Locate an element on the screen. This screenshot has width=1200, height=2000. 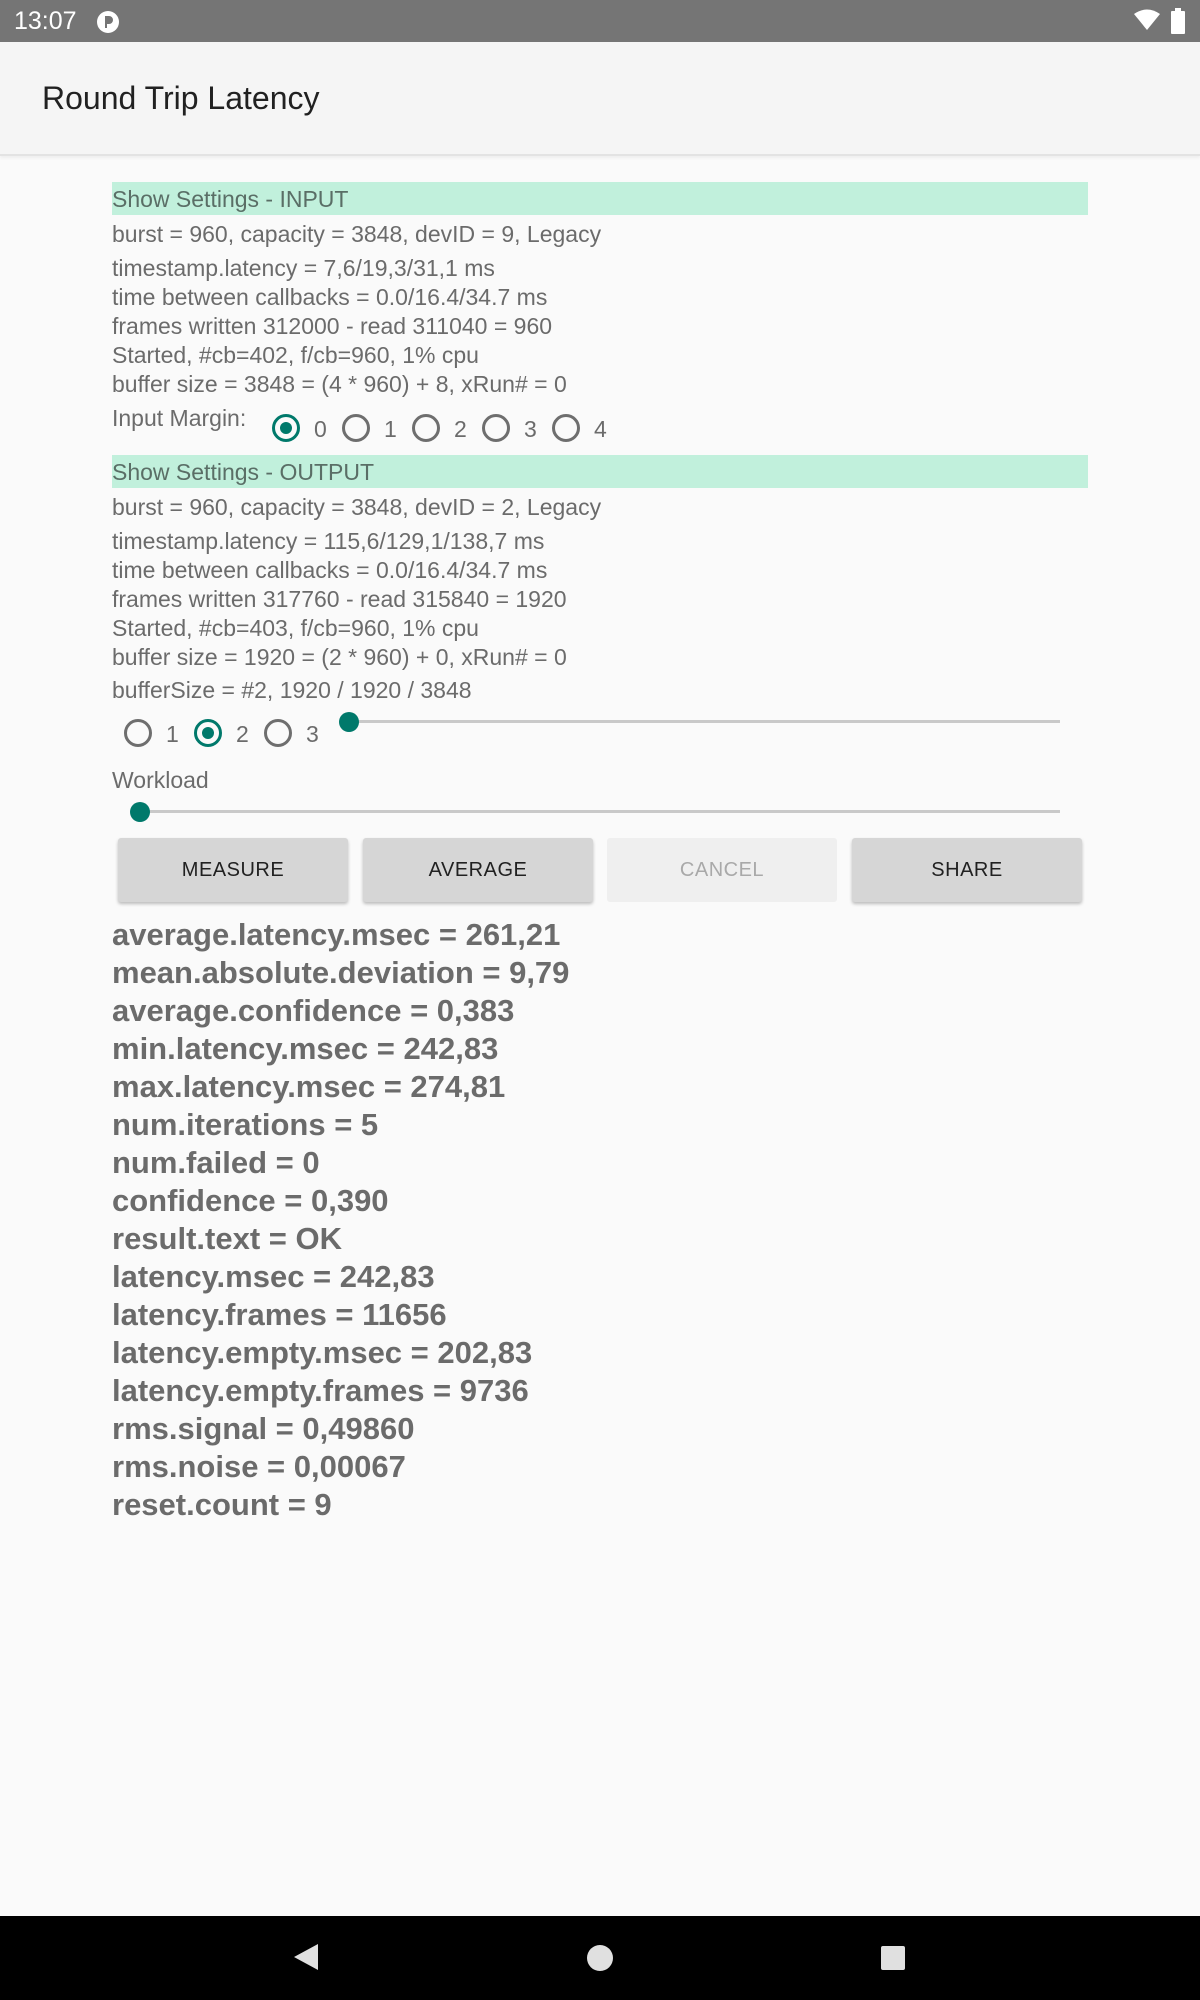
status-bar: 13:07 is located at coordinates (600, 21).